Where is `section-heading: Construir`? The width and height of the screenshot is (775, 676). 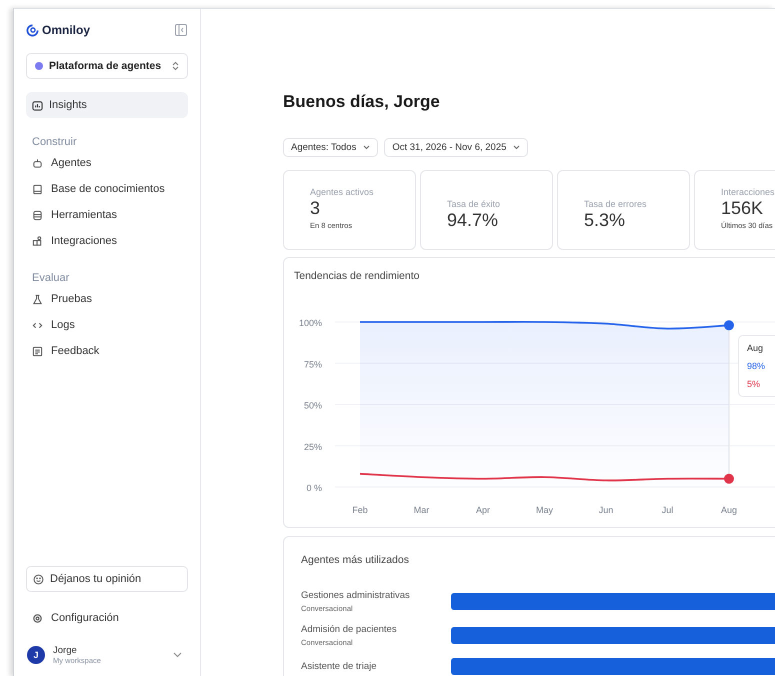 section-heading: Construir is located at coordinates (55, 142).